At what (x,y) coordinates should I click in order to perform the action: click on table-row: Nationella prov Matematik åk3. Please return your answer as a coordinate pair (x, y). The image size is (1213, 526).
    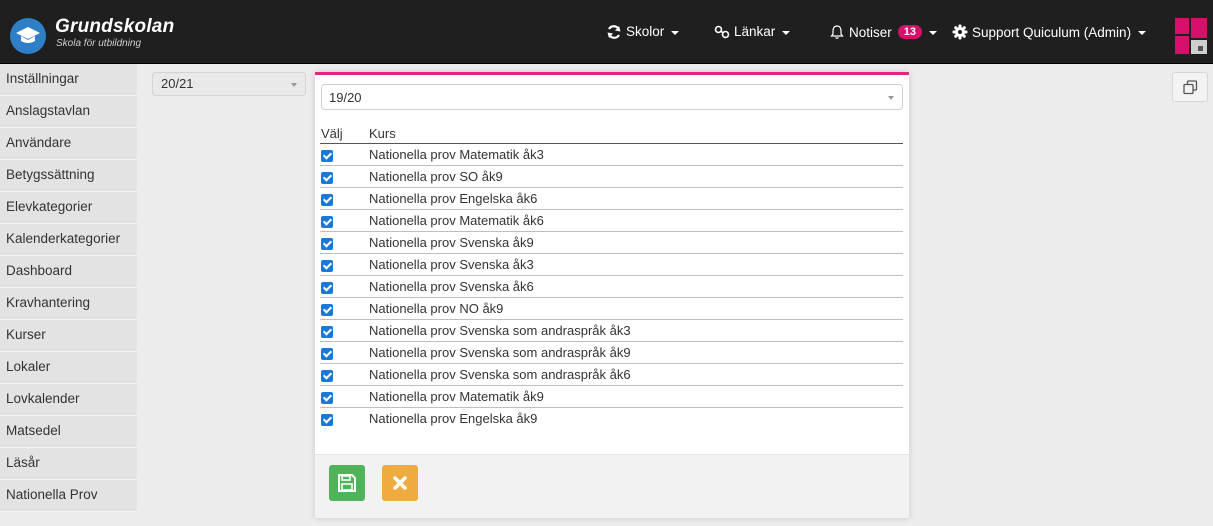
    Looking at the image, I should click on (611, 154).